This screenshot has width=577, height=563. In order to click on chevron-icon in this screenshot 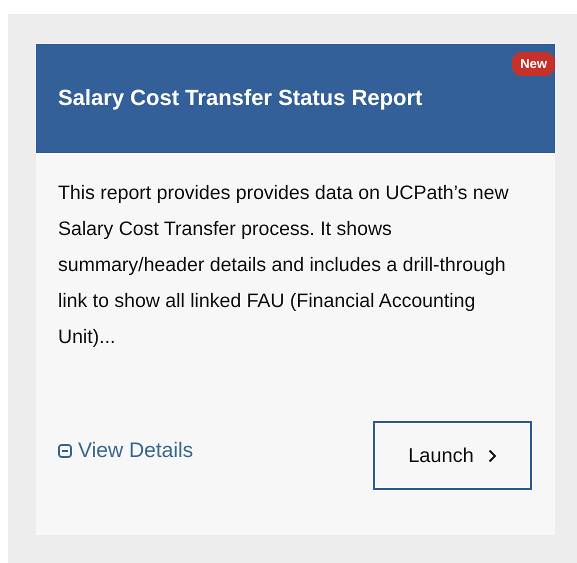, I will do `click(492, 455)`.